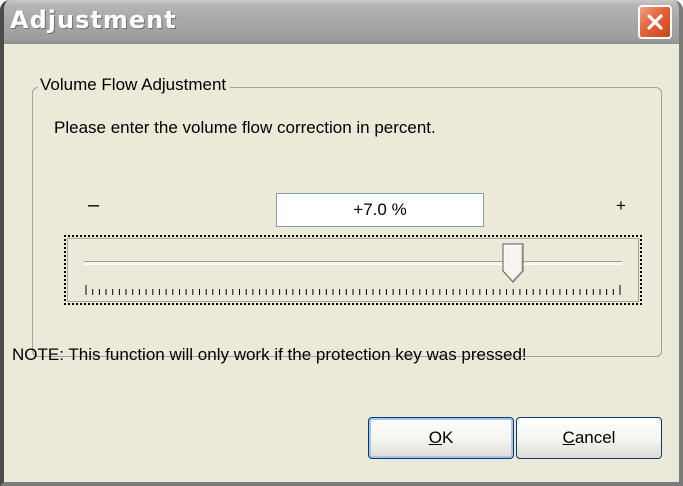 This screenshot has height=486, width=683. Describe the element at coordinates (380, 210) in the screenshot. I see `correction-value-field: +7.0 %` at that location.